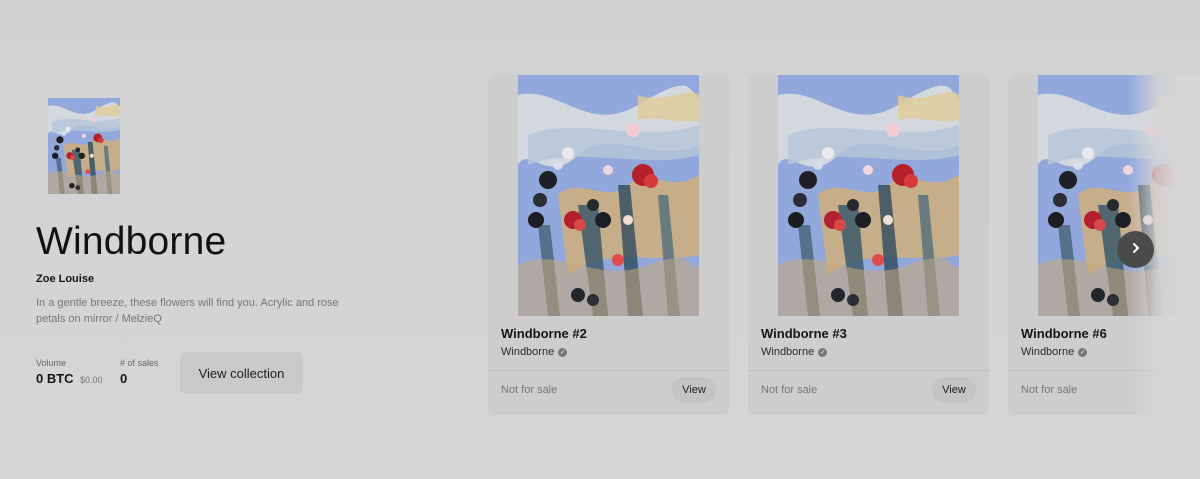 The width and height of the screenshot is (1200, 479). I want to click on item-name: Windborne #3, so click(804, 333).